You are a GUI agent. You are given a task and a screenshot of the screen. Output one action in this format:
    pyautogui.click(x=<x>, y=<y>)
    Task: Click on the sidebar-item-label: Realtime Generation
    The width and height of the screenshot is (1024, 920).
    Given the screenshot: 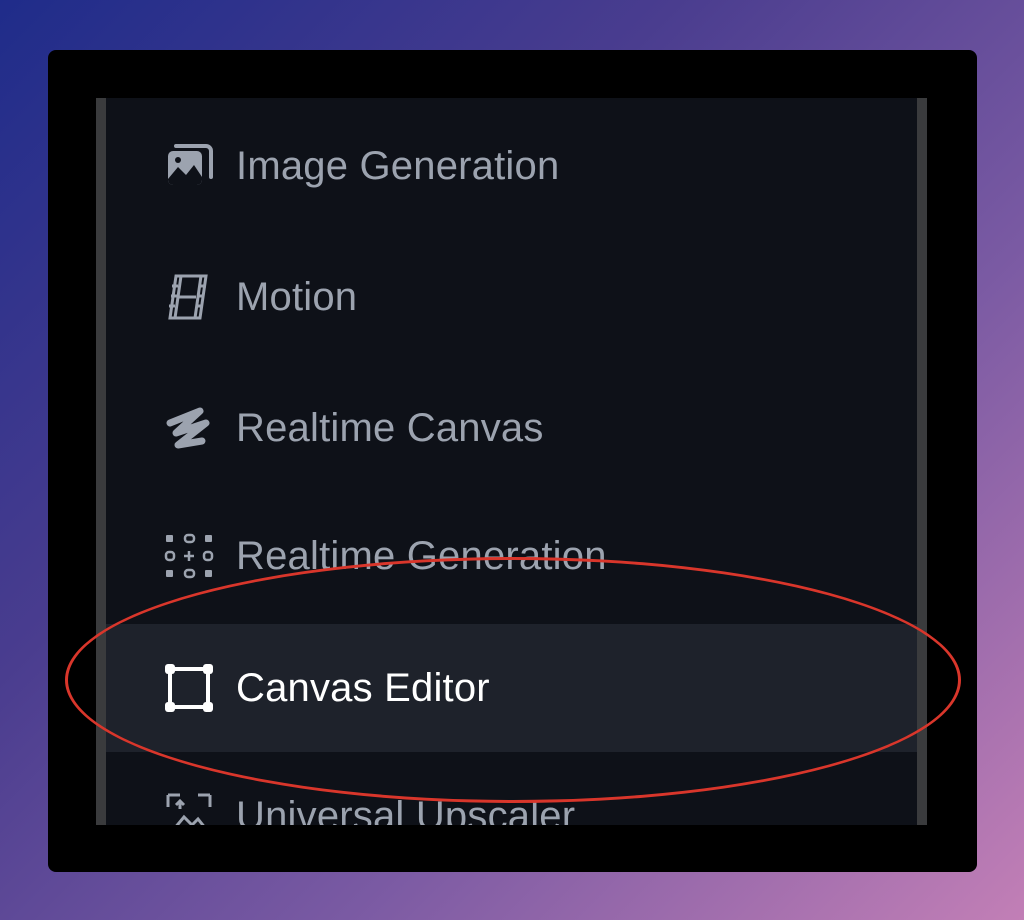 What is the action you would take?
    pyautogui.click(x=421, y=555)
    